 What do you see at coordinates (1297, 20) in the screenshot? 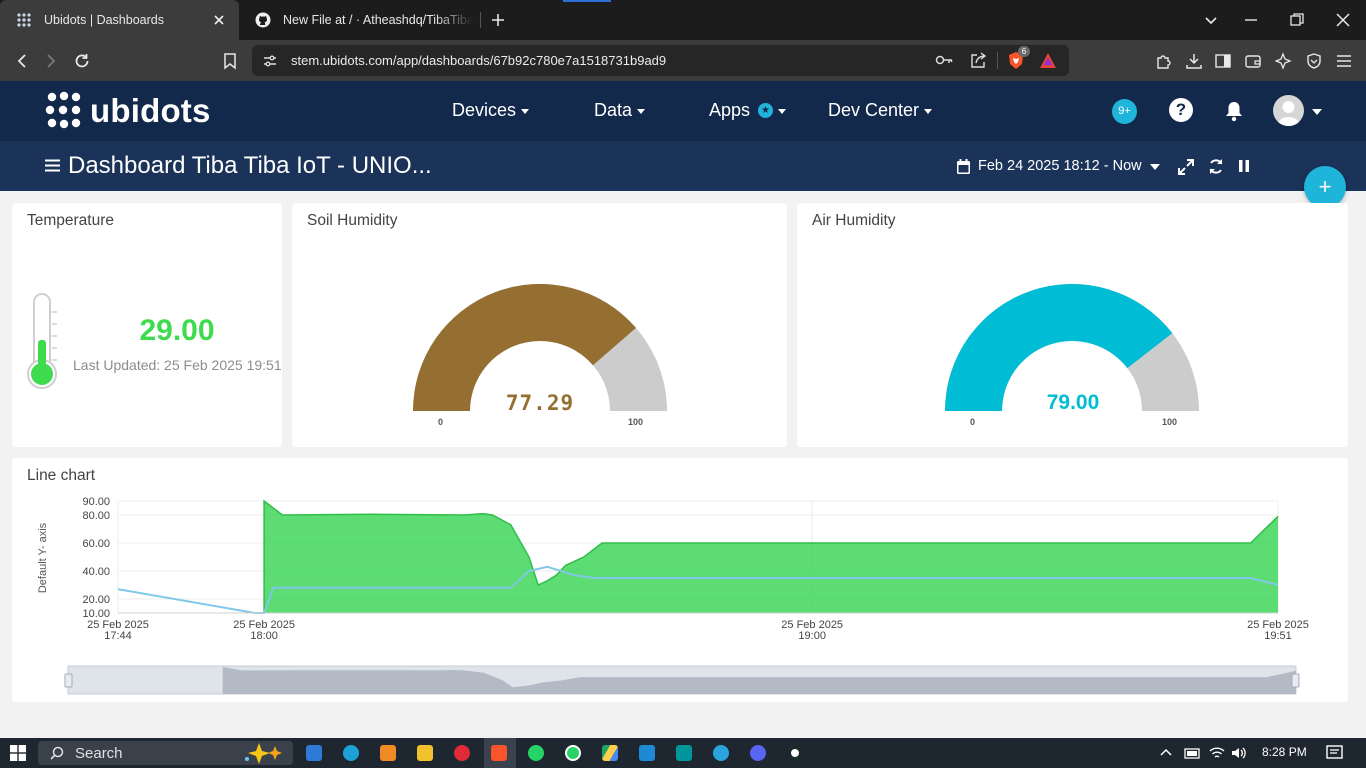
I see `restore-window-icon` at bounding box center [1297, 20].